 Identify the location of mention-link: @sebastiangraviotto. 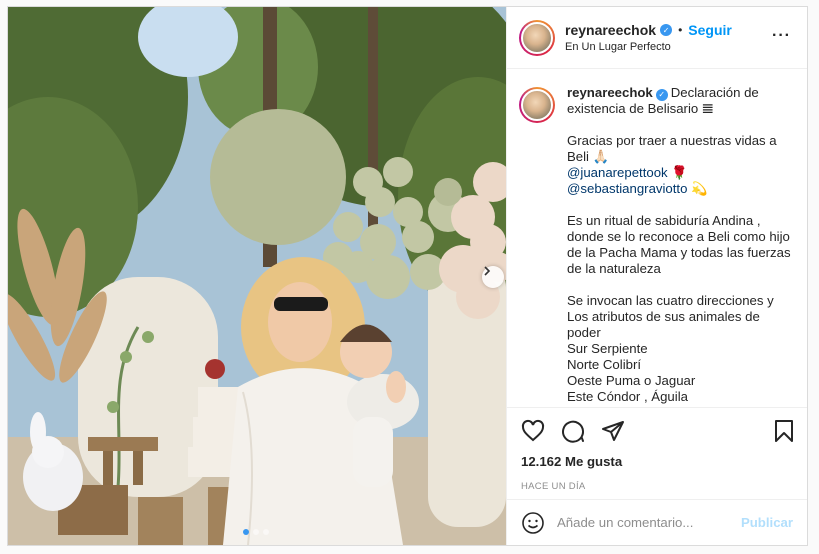
(627, 188).